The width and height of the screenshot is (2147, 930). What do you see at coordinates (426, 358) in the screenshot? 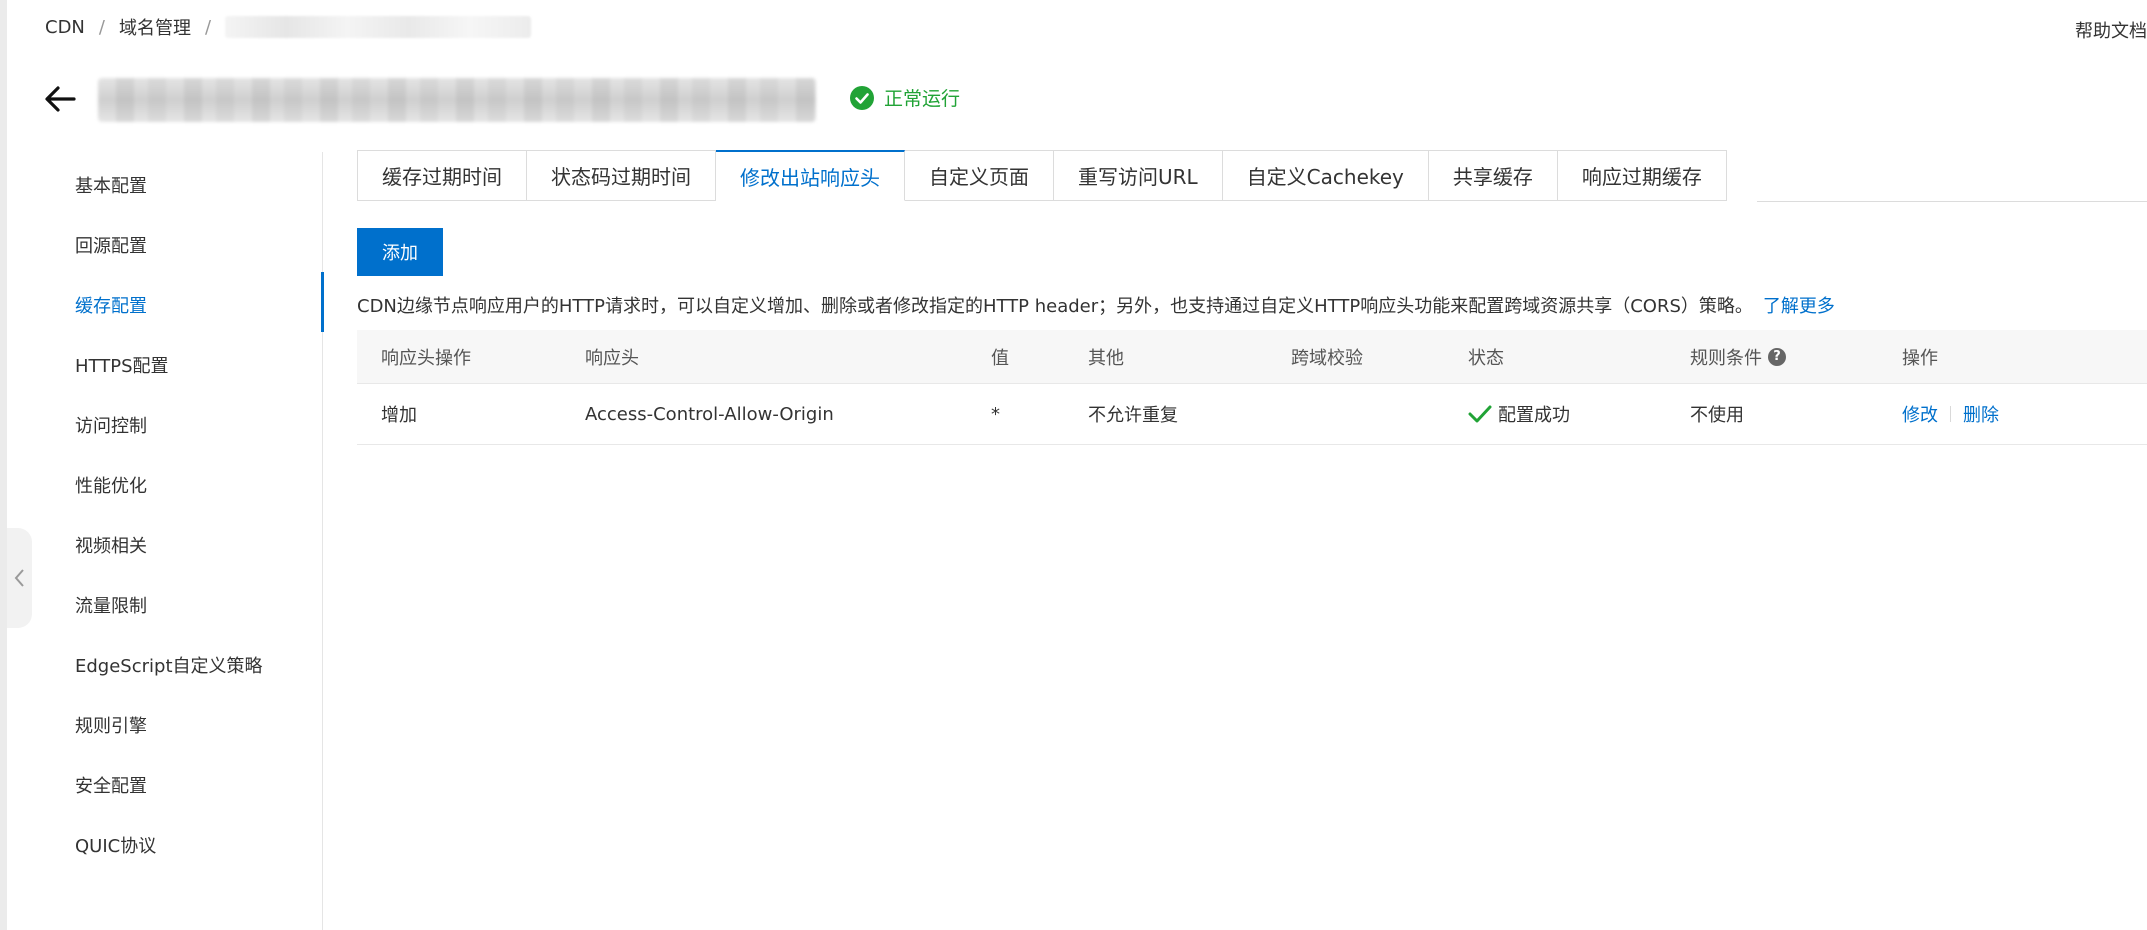
I see `col-op: 响应头操作` at bounding box center [426, 358].